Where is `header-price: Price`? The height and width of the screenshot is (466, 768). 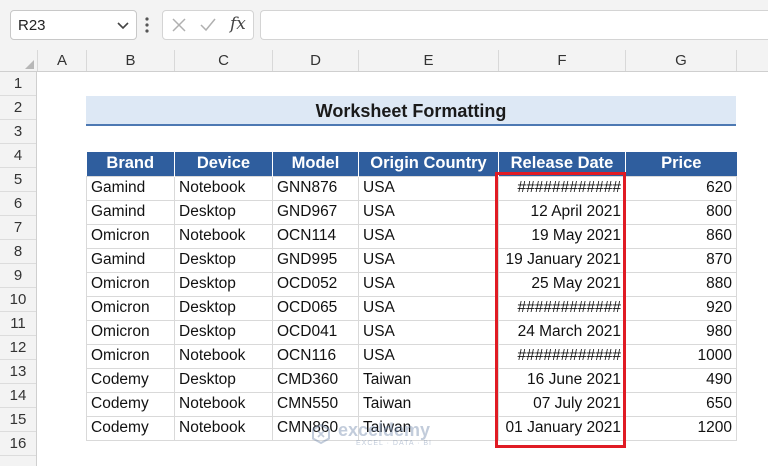 header-price: Price is located at coordinates (681, 164).